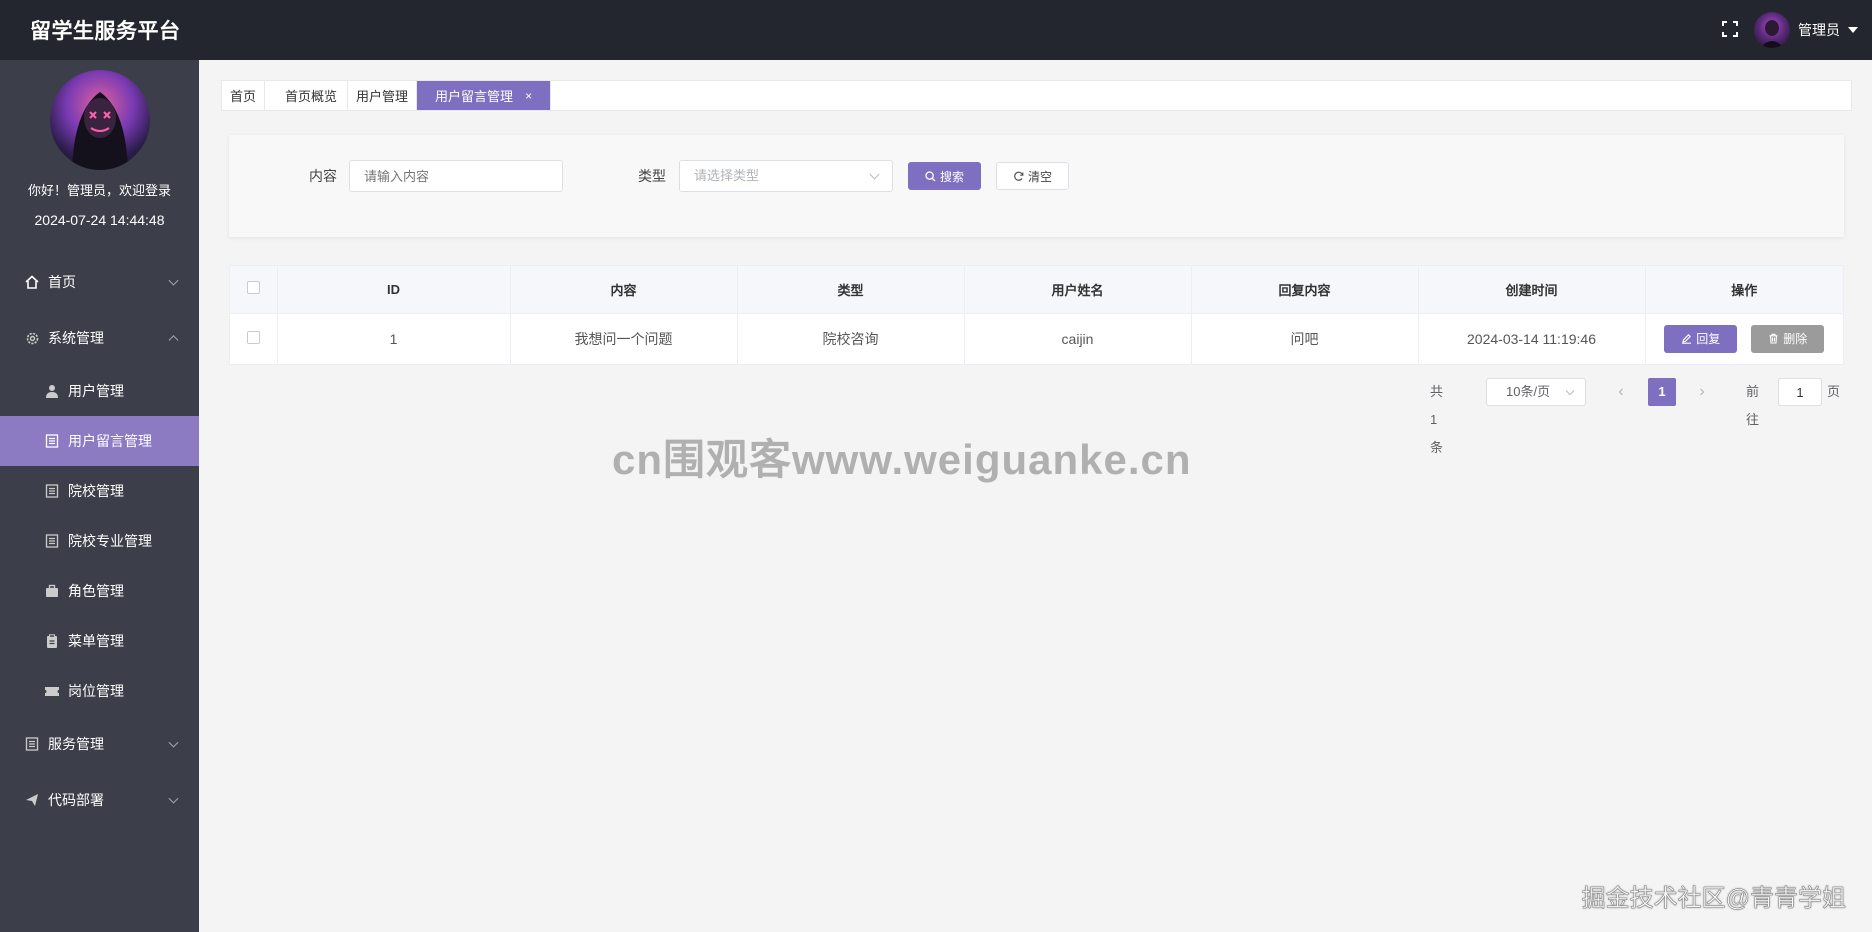  I want to click on row-select-cell, so click(254, 338).